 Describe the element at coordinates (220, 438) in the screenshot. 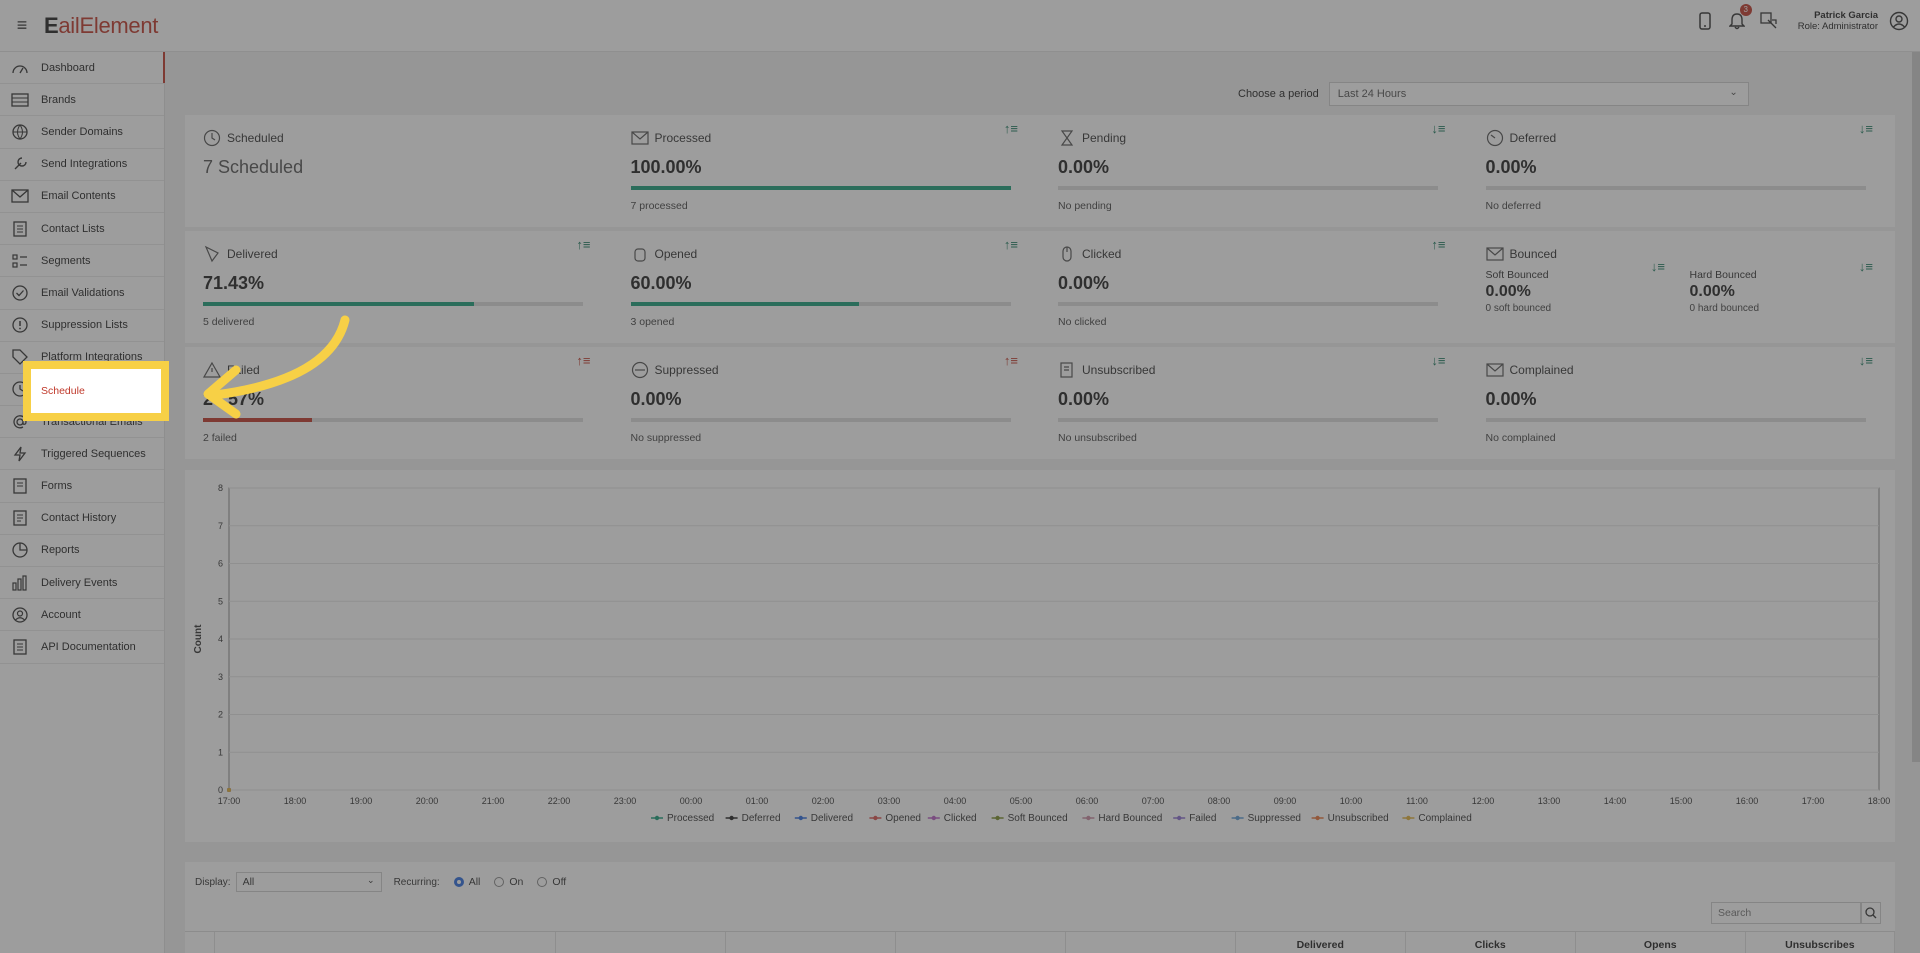

I see `stat-sub: 2 failed` at that location.